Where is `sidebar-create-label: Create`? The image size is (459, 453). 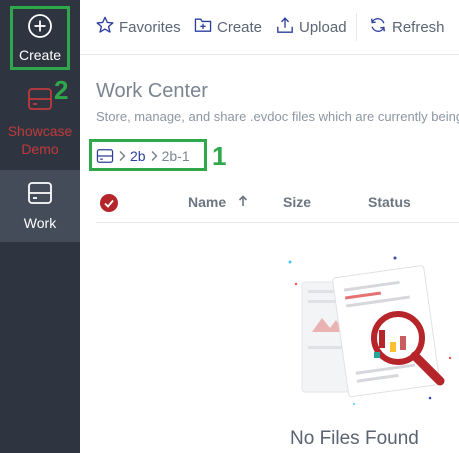 sidebar-create-label: Create is located at coordinates (40, 54).